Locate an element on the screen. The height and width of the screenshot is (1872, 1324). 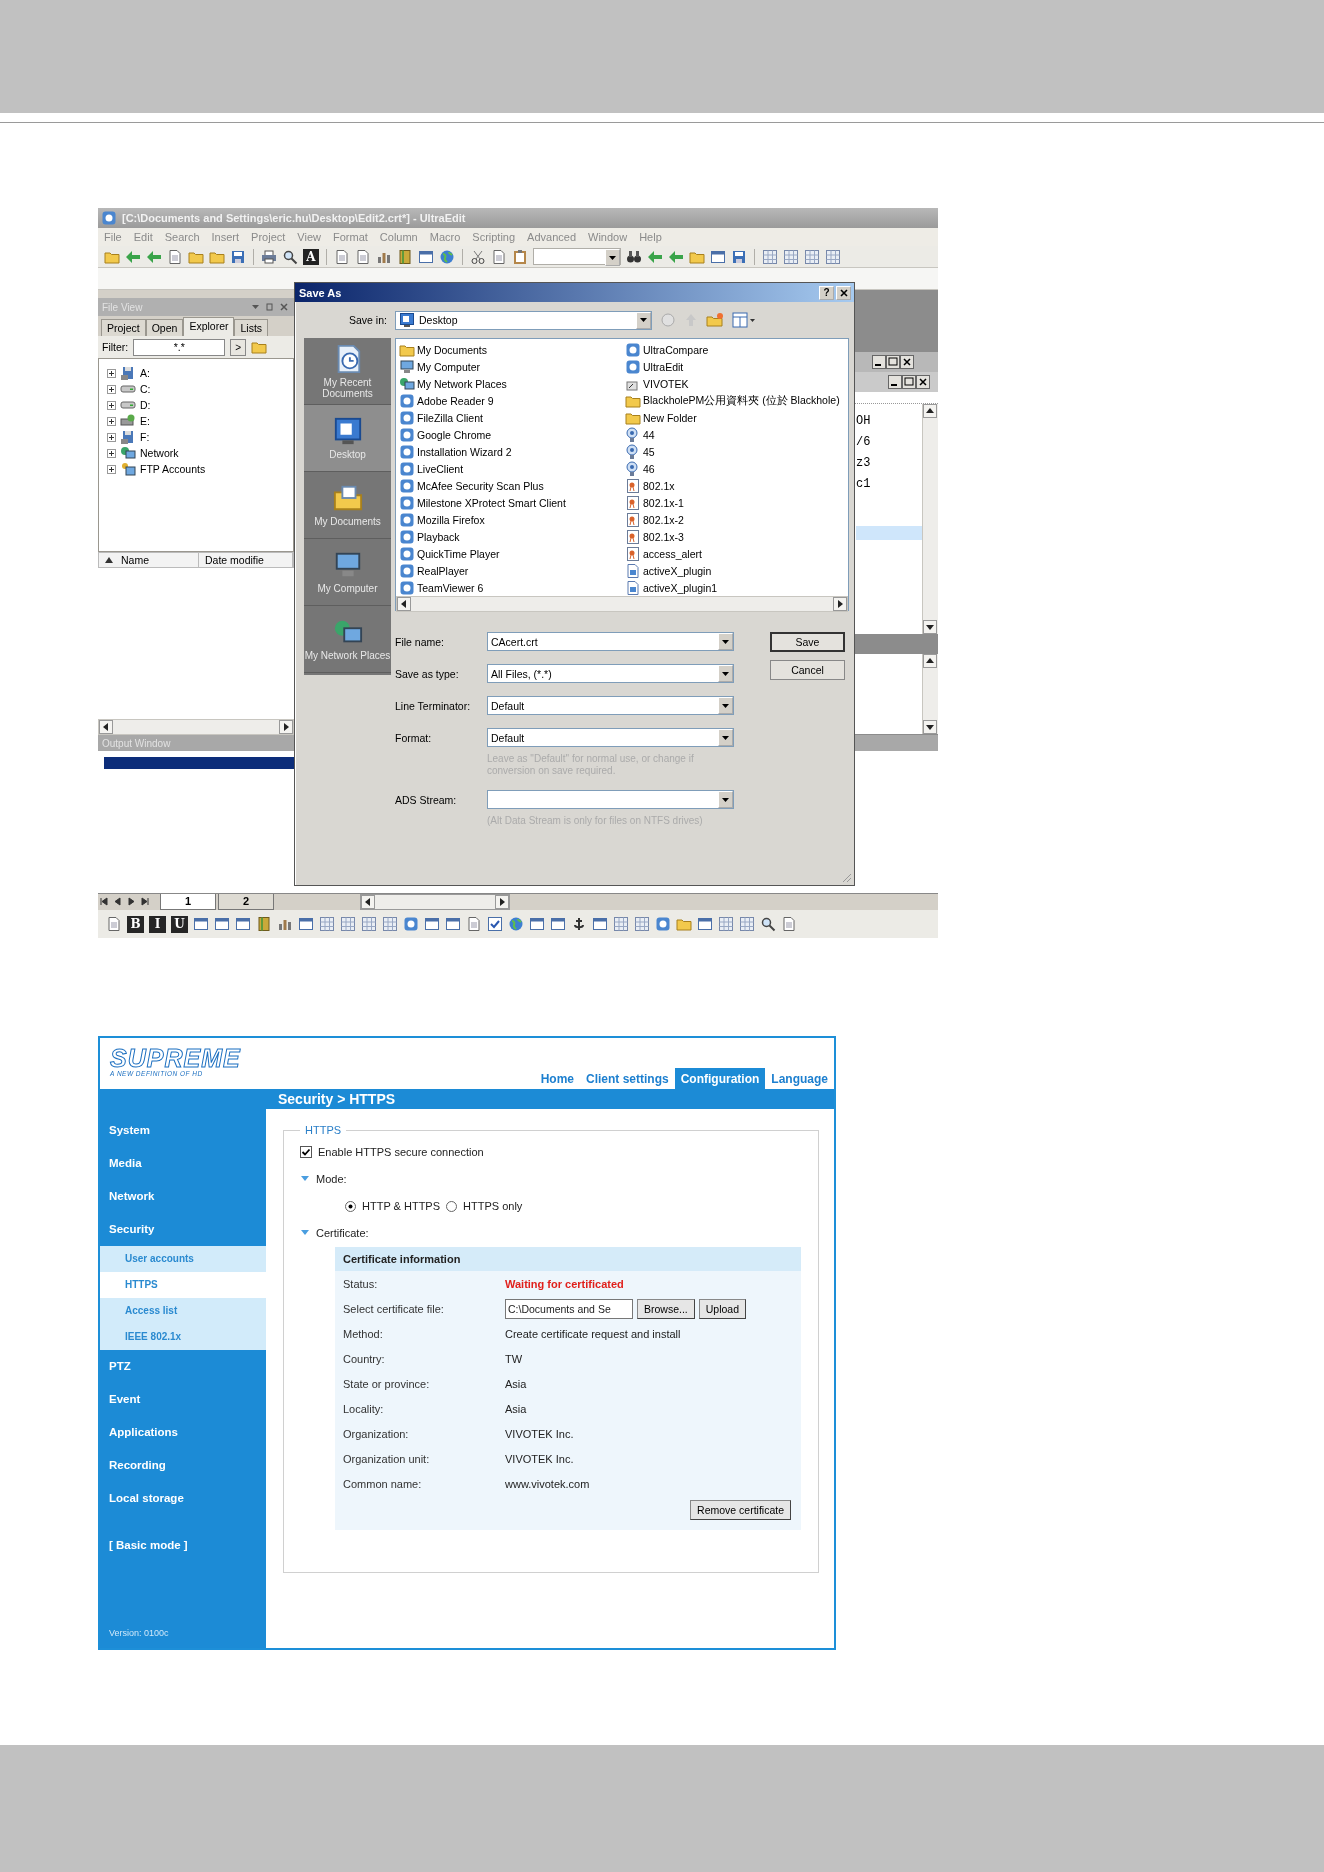
form-button: Upload is located at coordinates (722, 1308).